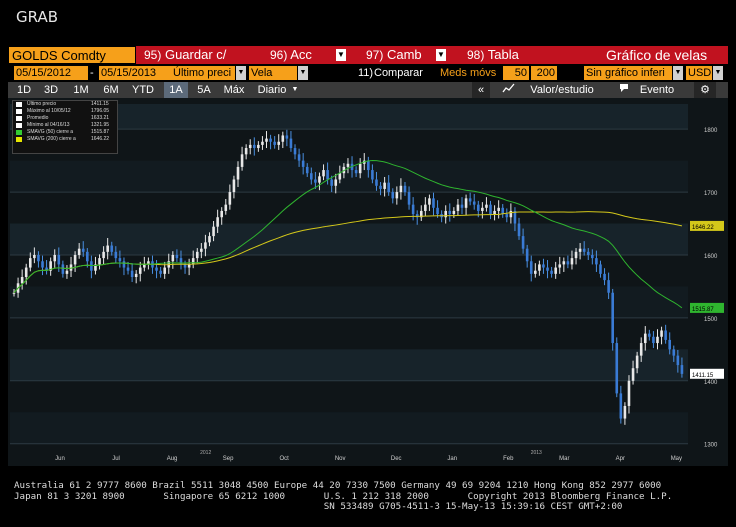 The height and width of the screenshot is (527, 736). What do you see at coordinates (24, 90) in the screenshot?
I see `range-1d: 1D` at bounding box center [24, 90].